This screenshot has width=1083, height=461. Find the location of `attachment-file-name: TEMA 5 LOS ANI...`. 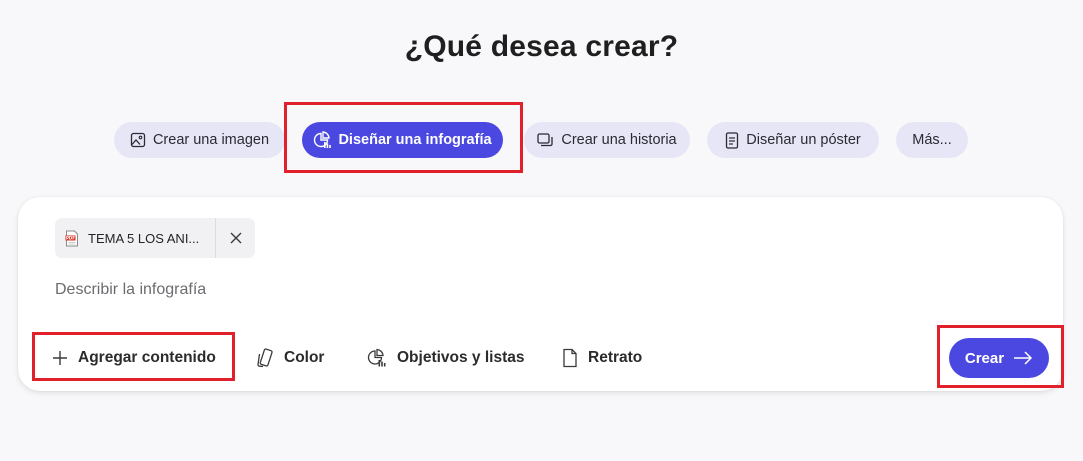

attachment-file-name: TEMA 5 LOS ANI... is located at coordinates (144, 238).